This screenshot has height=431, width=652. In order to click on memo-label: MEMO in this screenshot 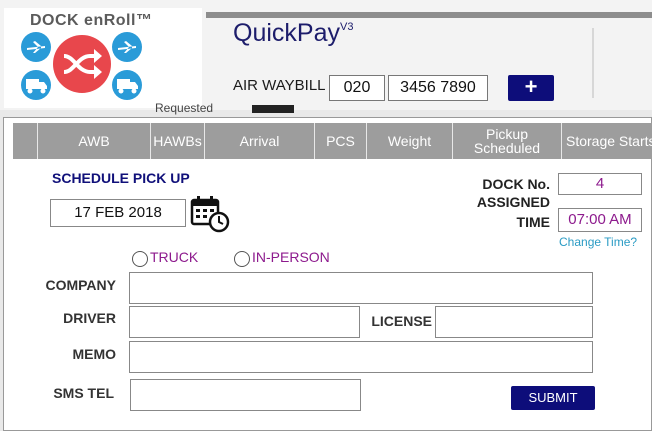, I will do `click(94, 354)`.